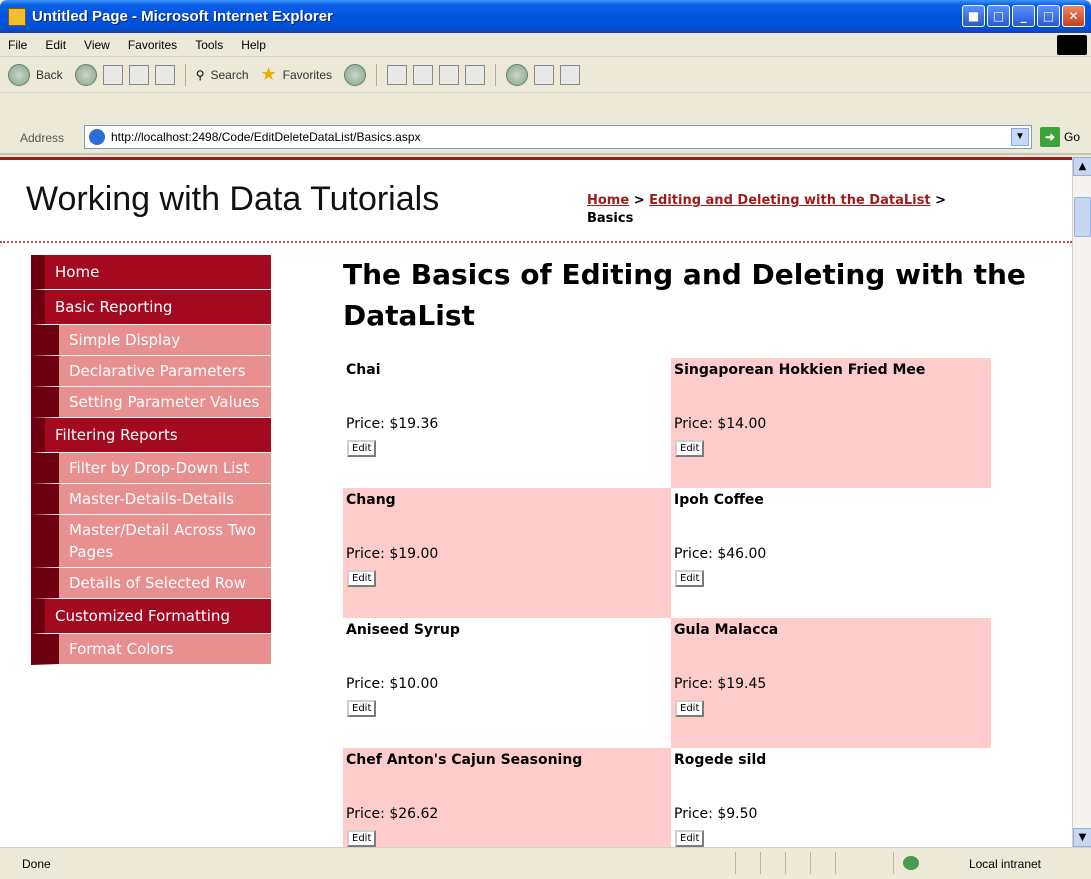 The height and width of the screenshot is (879, 1091). I want to click on search-icon: ⚲, so click(200, 75).